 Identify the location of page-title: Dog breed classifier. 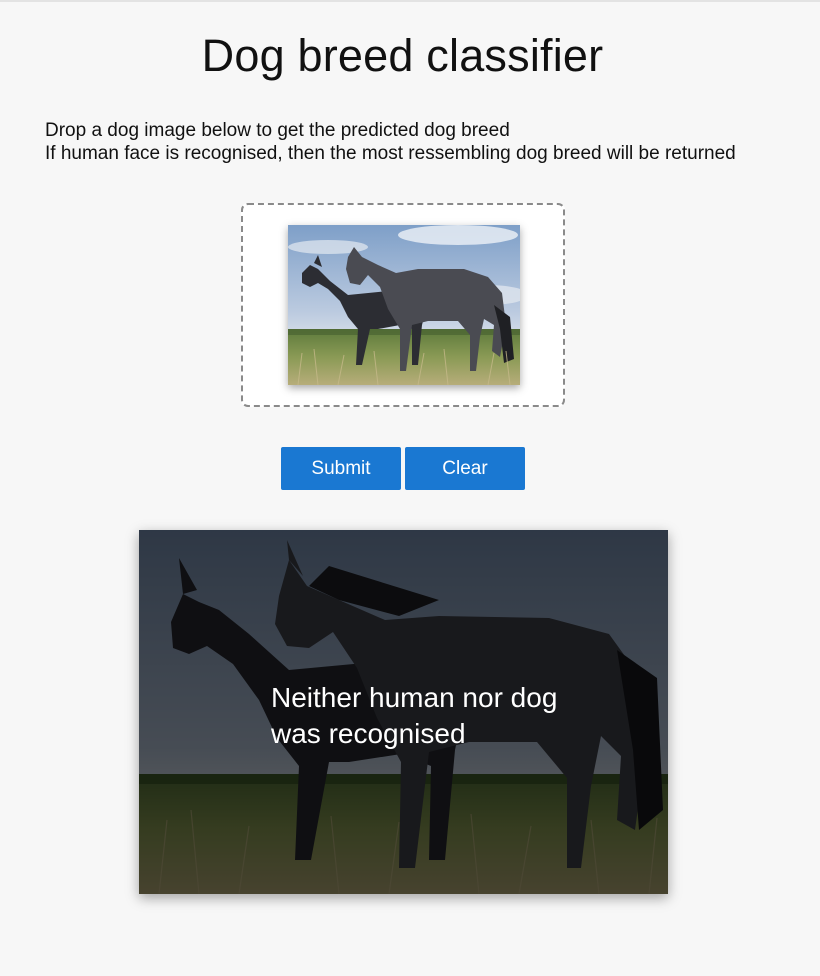
(402, 55).